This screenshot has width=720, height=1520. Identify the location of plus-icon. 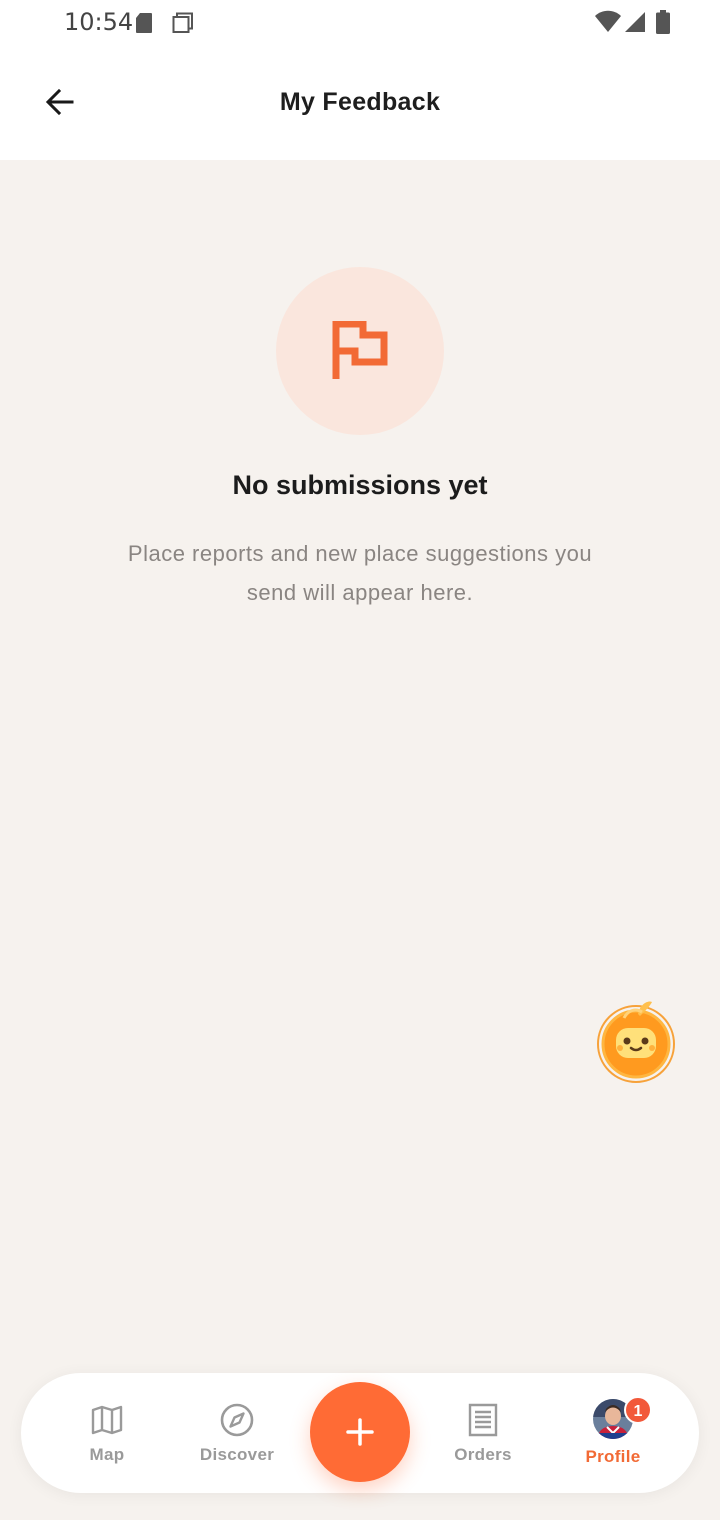
(360, 1432).